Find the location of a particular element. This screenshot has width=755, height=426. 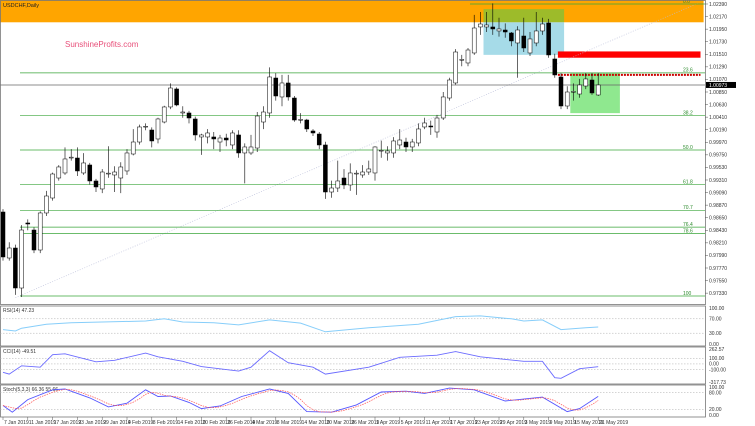

price-tick-label: 1.01510 is located at coordinates (718, 55).